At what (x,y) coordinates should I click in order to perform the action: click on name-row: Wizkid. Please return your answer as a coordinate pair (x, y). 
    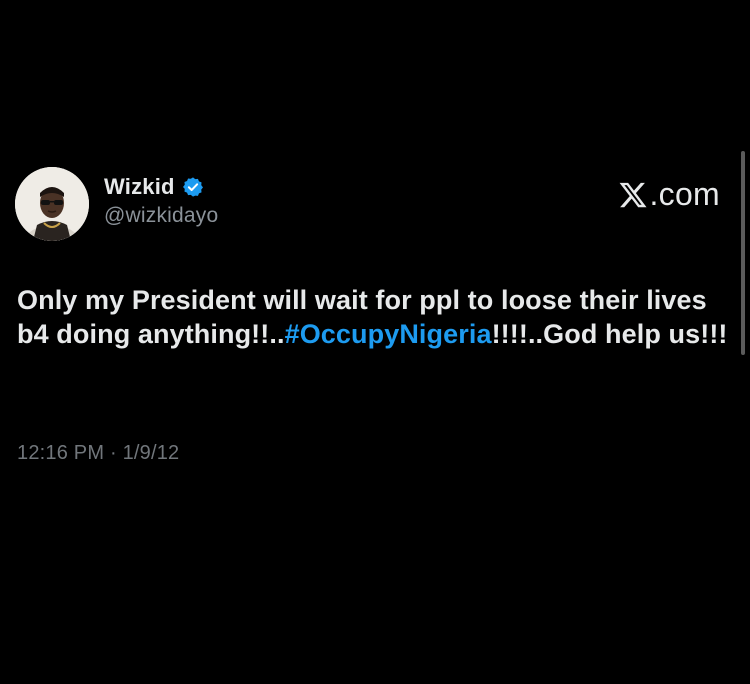
    Looking at the image, I should click on (161, 187).